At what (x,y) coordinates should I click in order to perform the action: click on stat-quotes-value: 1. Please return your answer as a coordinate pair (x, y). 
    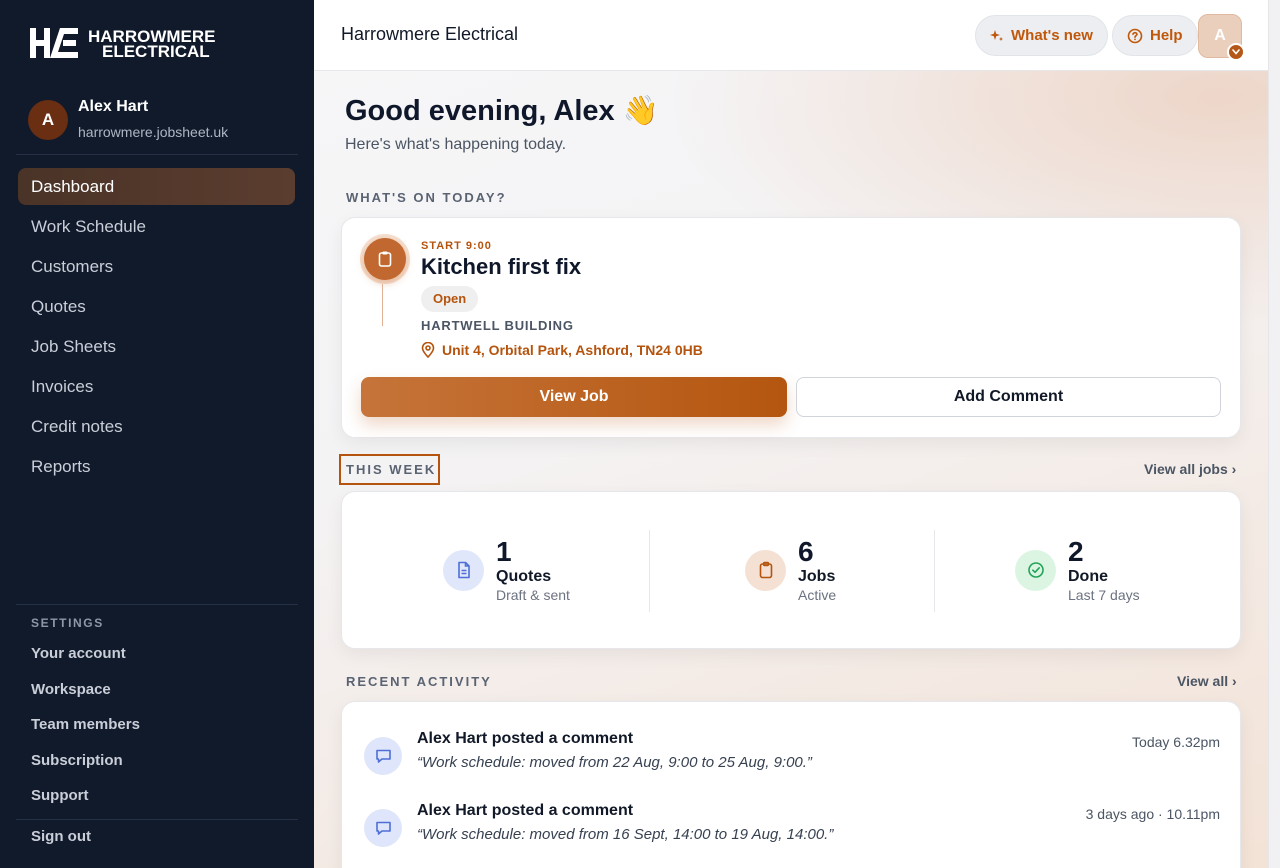
    Looking at the image, I should click on (504, 551).